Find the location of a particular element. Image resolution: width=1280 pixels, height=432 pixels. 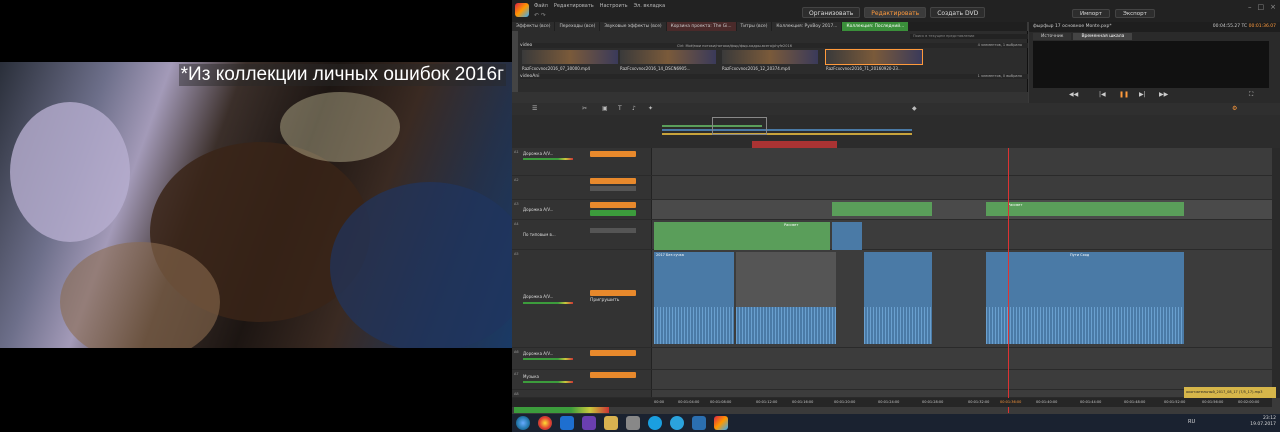

export-button: Экспорт is located at coordinates (1135, 13).